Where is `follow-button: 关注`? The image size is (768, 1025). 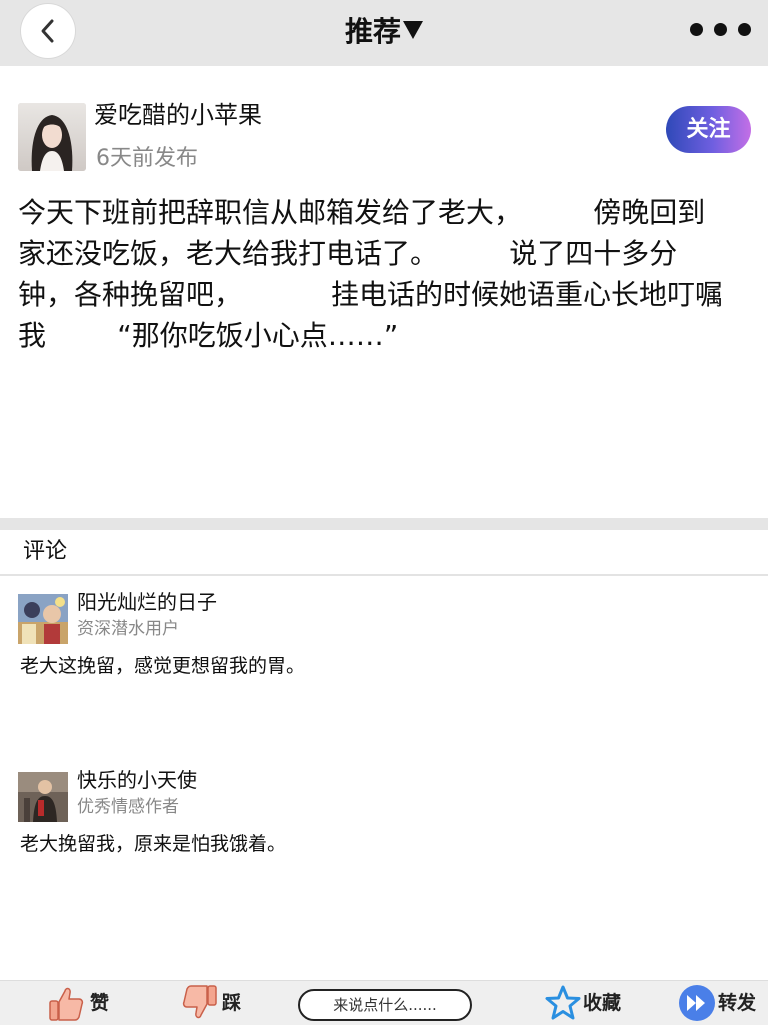
follow-button: 关注 is located at coordinates (708, 129).